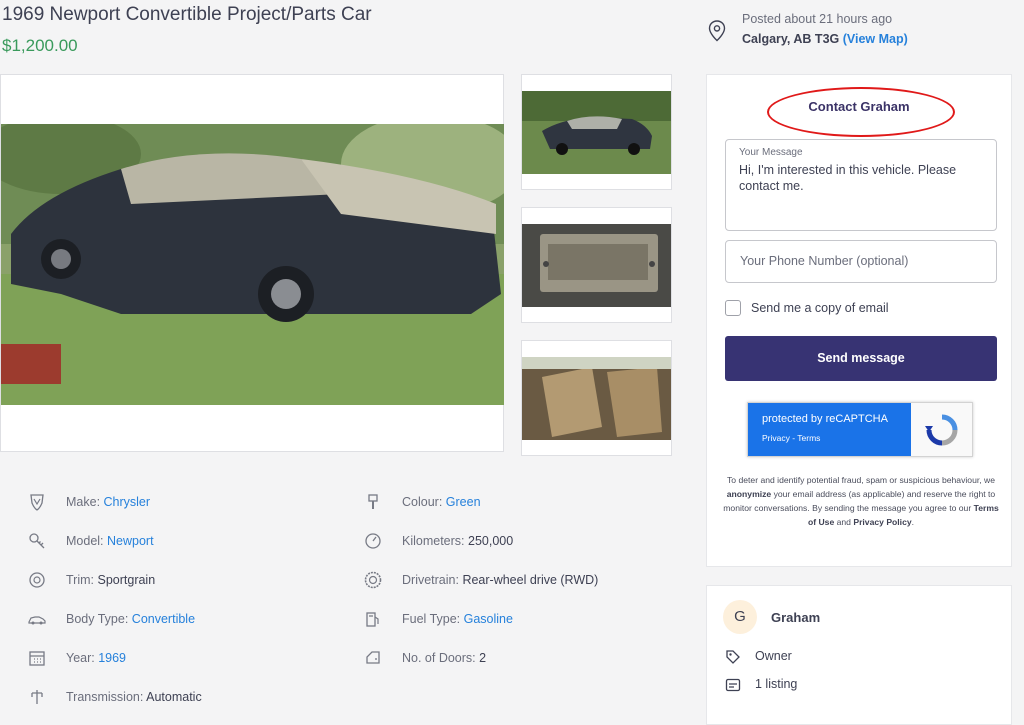 This screenshot has width=1024, height=725. Describe the element at coordinates (820, 308) in the screenshot. I see `copy-email-label: Send me a copy of email` at that location.